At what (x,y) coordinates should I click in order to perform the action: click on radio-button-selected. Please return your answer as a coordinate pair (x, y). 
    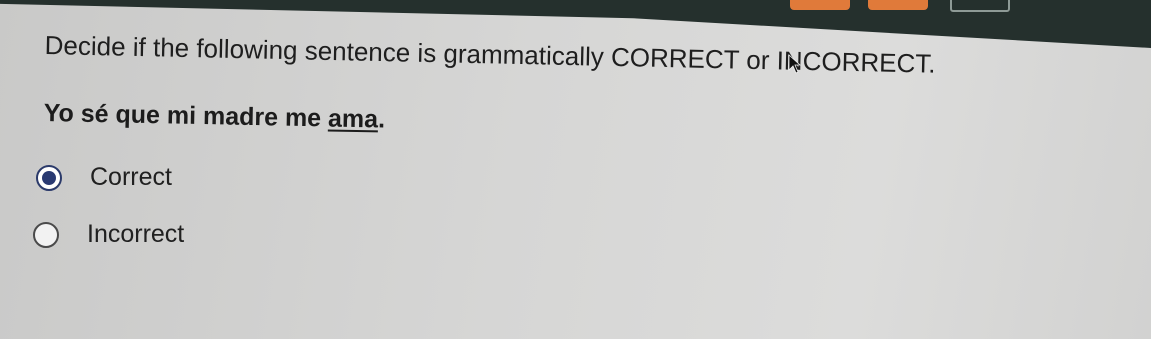
    Looking at the image, I should click on (49, 177).